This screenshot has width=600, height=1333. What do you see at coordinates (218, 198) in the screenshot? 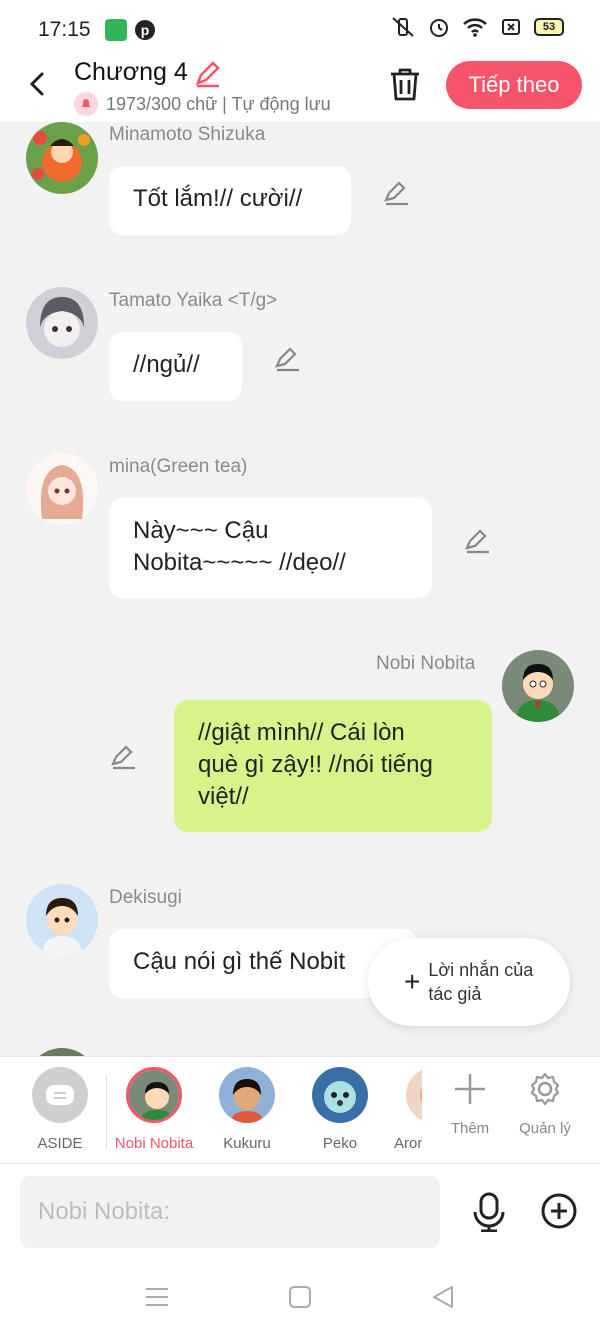
I see `message-text: Tốt lắm!// cười//` at bounding box center [218, 198].